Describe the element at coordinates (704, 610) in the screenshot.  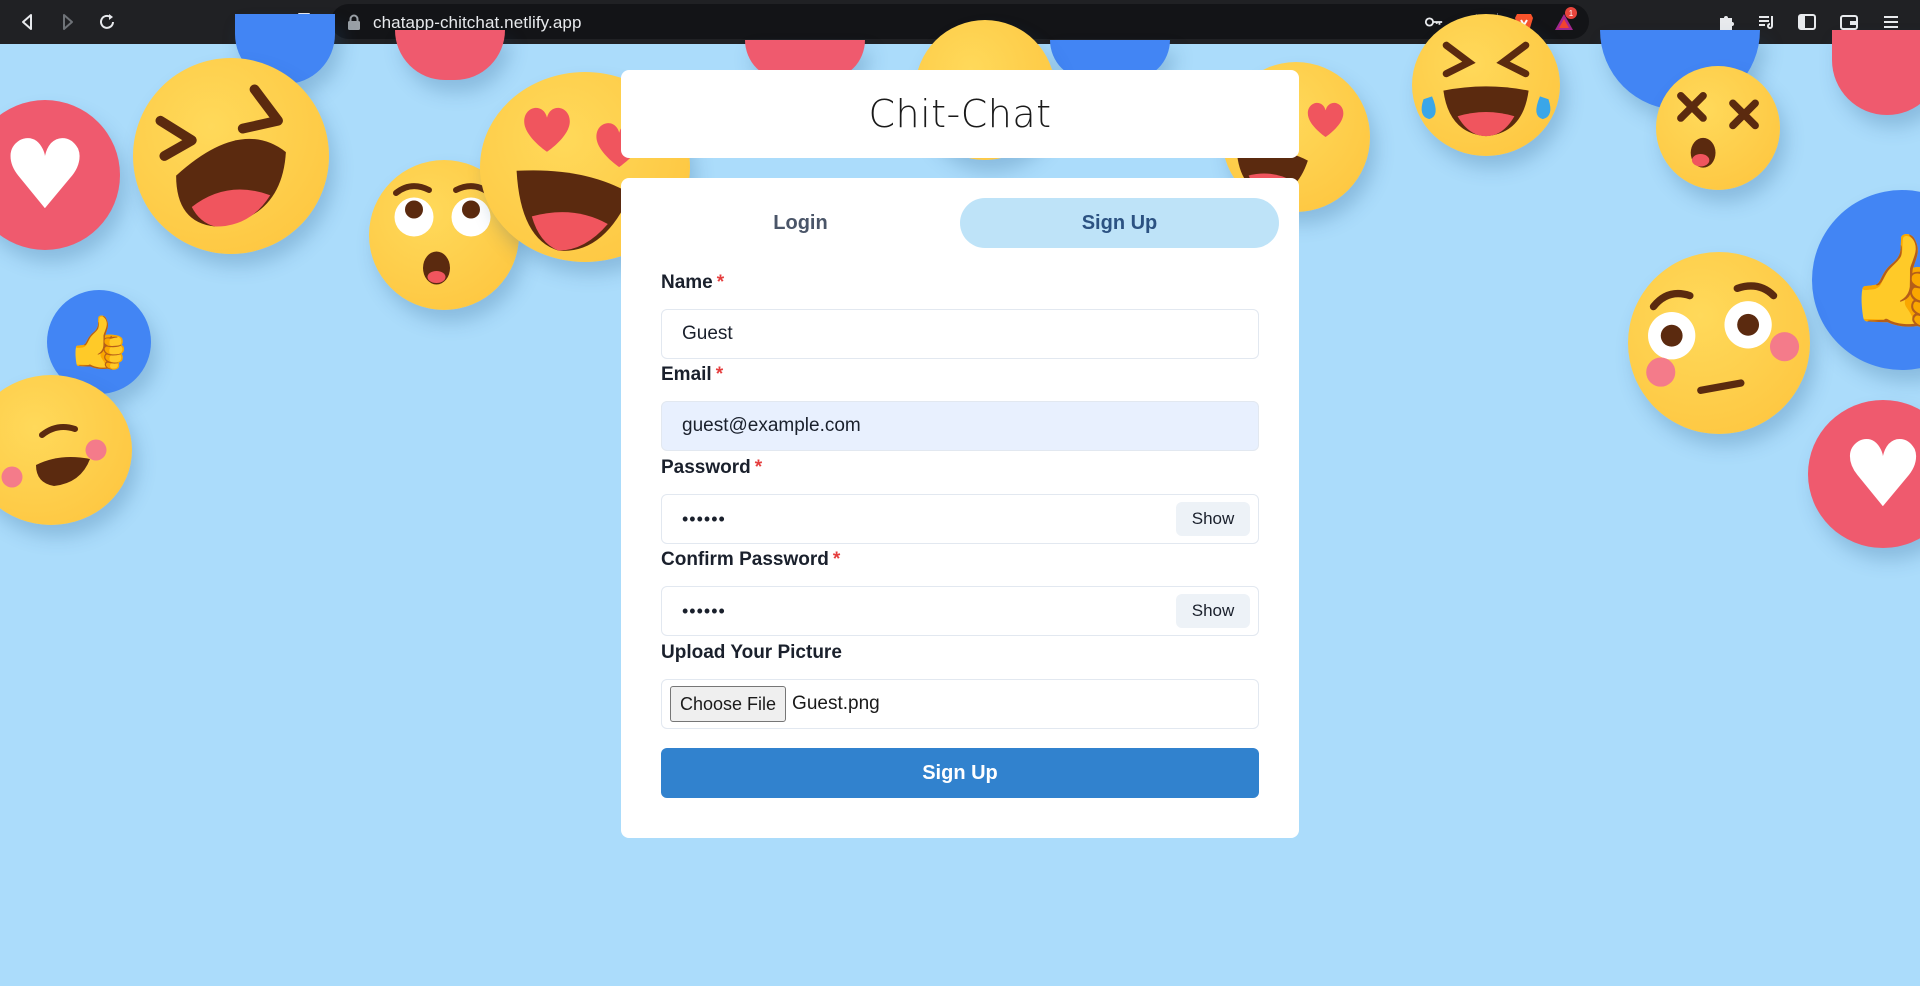
I see `confirm-password-value: ••••••` at that location.